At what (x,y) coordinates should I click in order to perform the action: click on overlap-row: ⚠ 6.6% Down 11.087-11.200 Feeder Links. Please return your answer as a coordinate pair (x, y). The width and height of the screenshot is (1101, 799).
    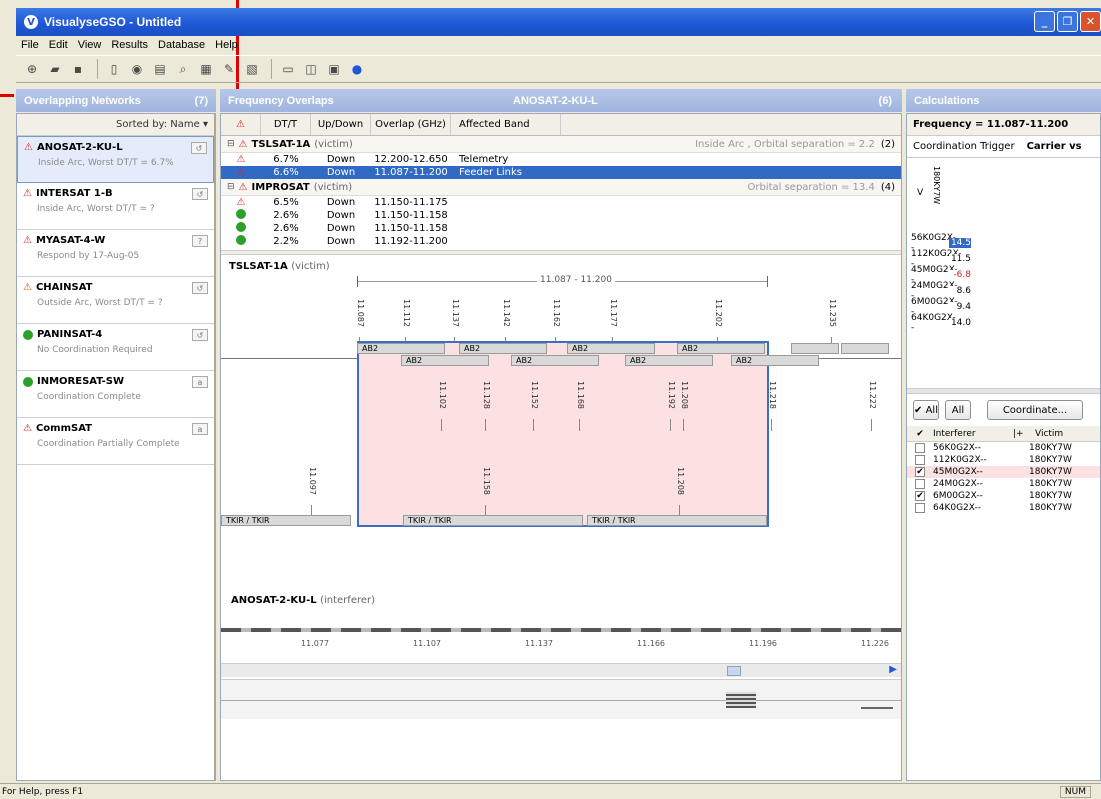
    Looking at the image, I should click on (561, 172).